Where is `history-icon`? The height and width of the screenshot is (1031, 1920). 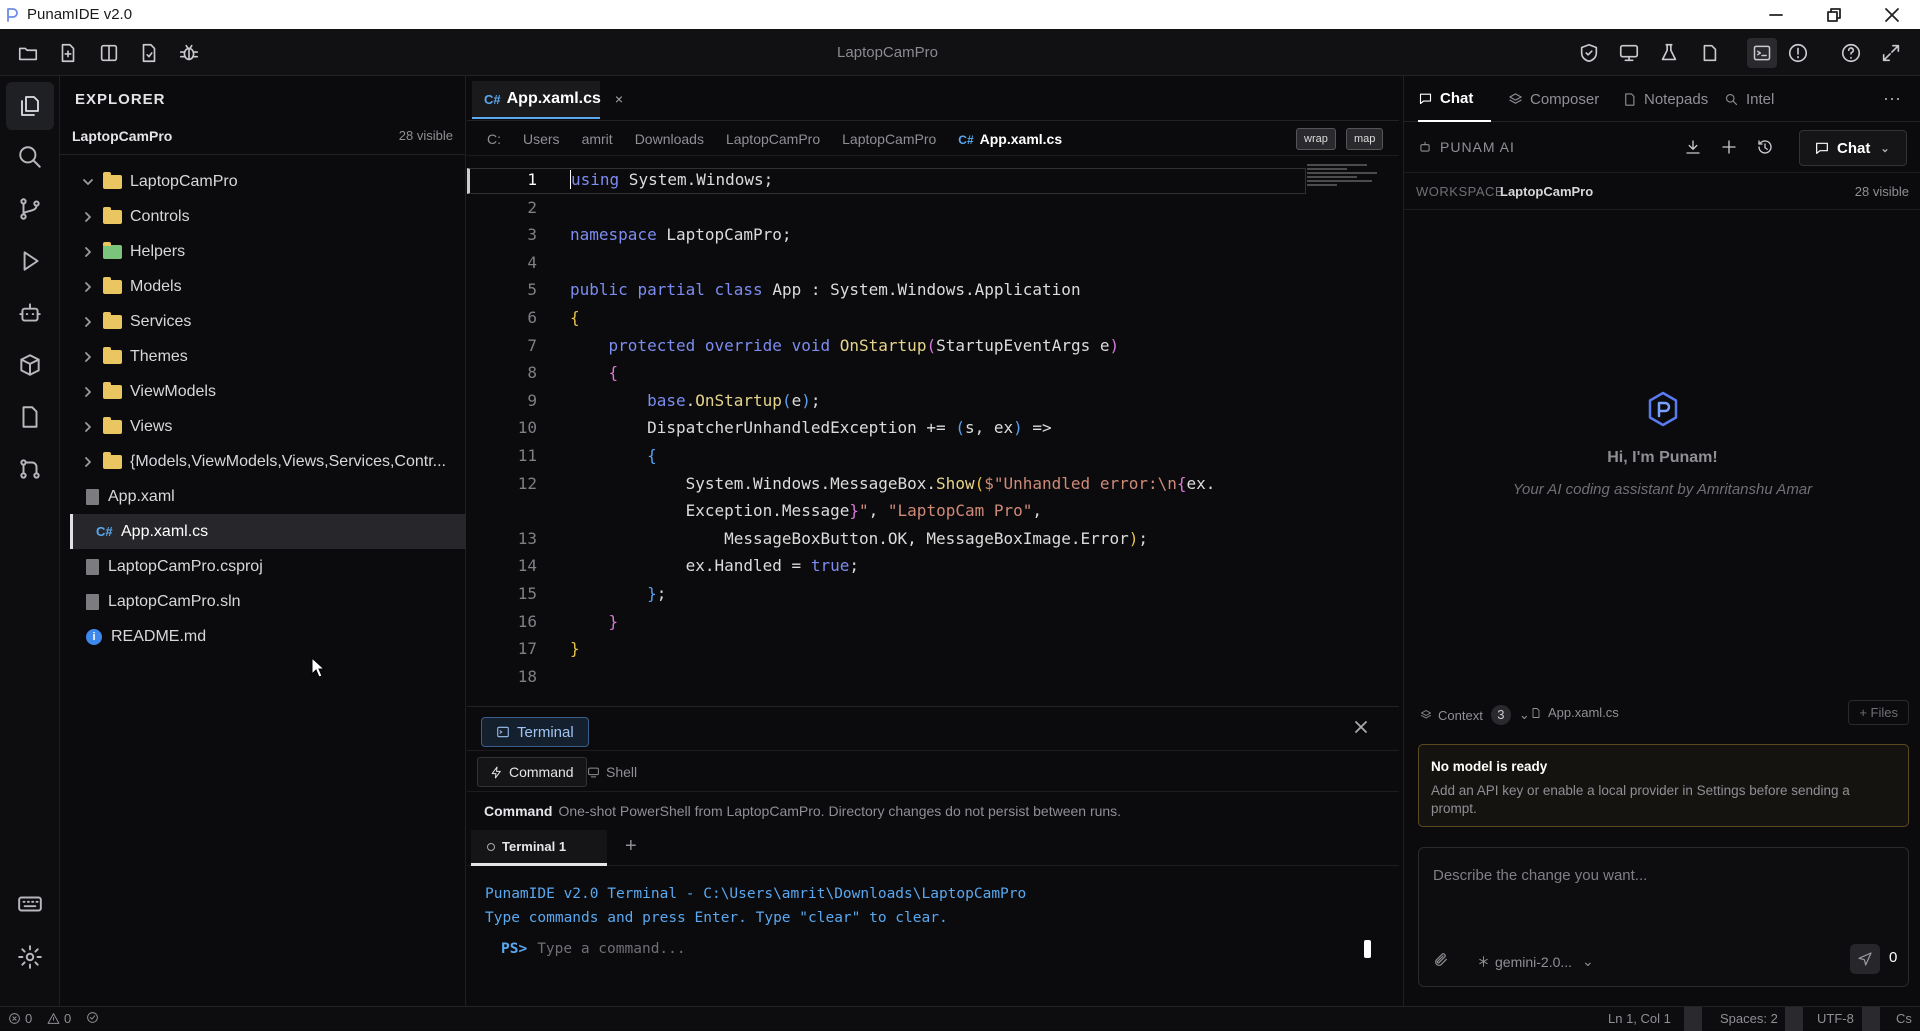
history-icon is located at coordinates (1765, 147).